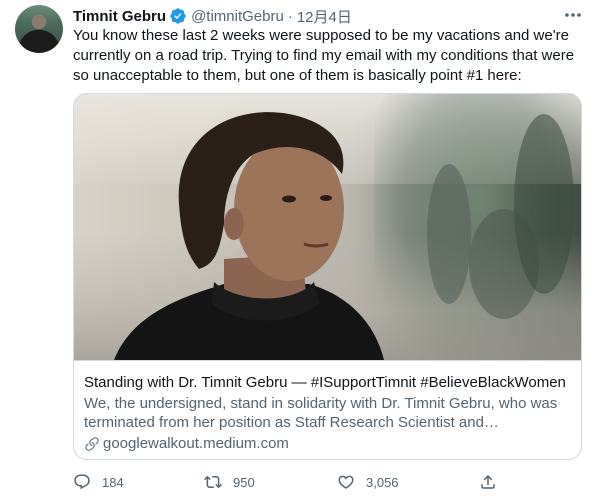 The image size is (598, 501). I want to click on tweet-header: Timnit Gebru @timnitGebru · 12月4日, so click(212, 16).